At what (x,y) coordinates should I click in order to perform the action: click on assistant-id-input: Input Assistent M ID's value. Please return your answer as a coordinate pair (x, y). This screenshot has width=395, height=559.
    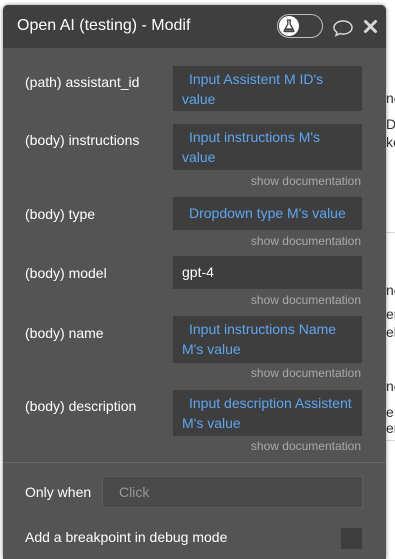
    Looking at the image, I should click on (267, 88).